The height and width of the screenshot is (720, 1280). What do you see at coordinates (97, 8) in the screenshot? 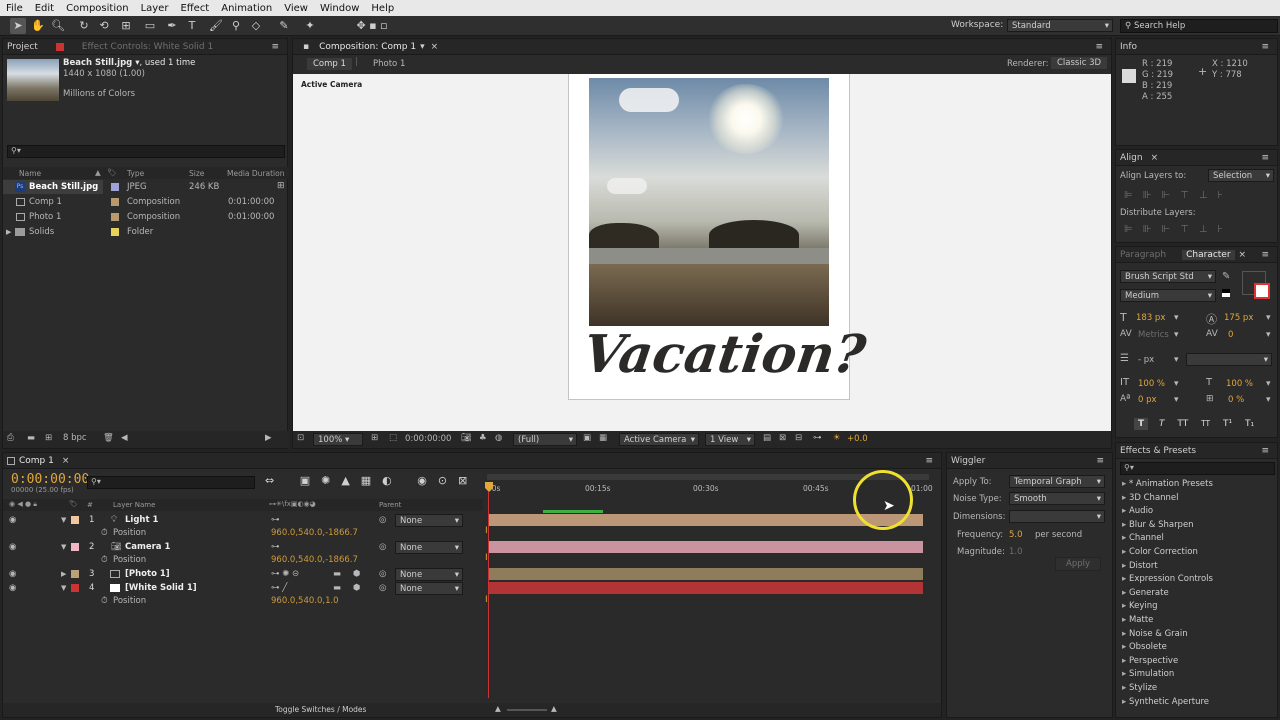
I see `menu-composition: Composition` at bounding box center [97, 8].